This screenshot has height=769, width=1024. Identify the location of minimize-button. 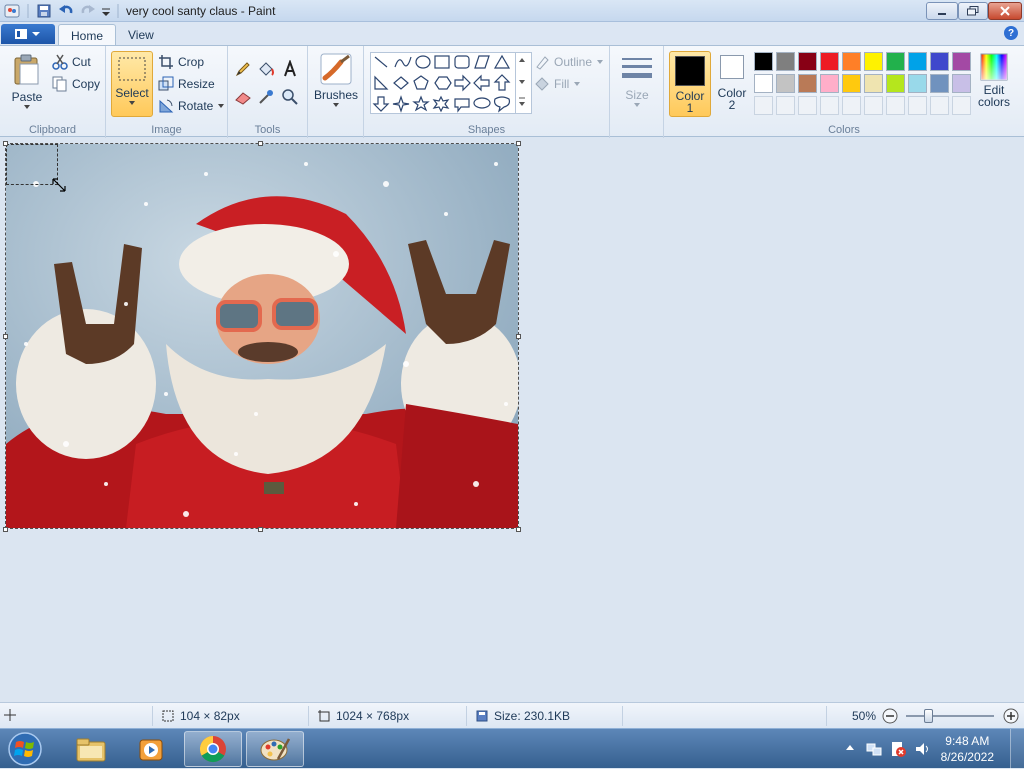
(942, 11).